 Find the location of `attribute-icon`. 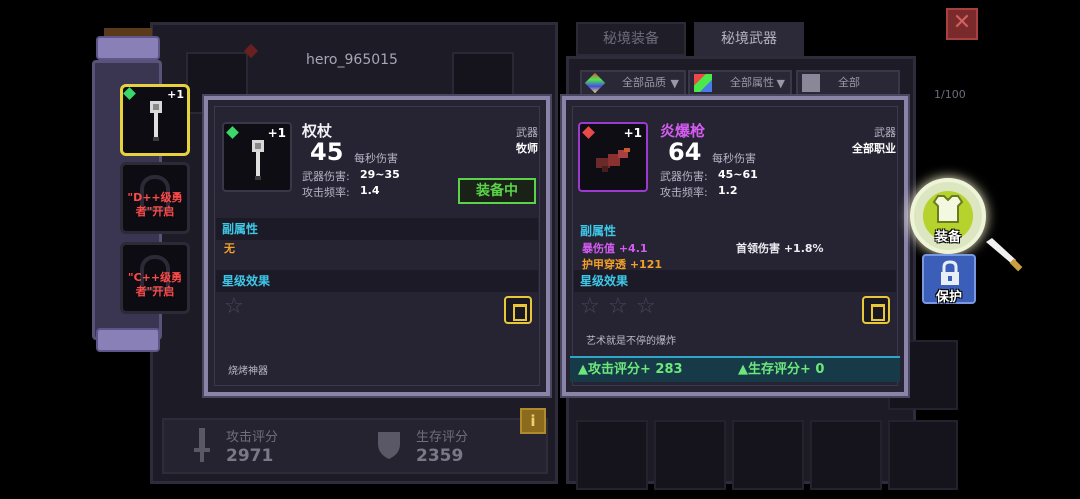

attribute-icon is located at coordinates (703, 83).